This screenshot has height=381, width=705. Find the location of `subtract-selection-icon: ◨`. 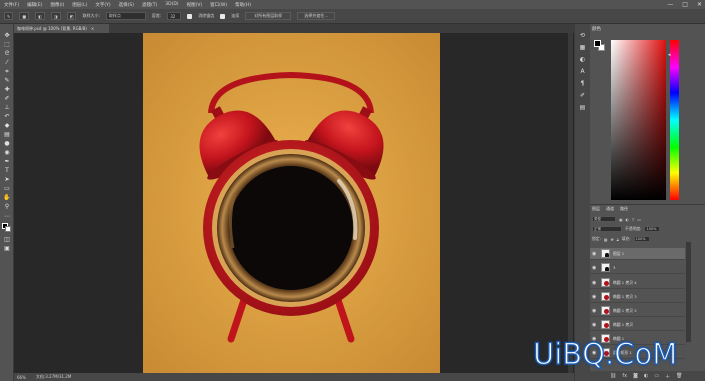

subtract-selection-icon: ◨ is located at coordinates (55, 16).